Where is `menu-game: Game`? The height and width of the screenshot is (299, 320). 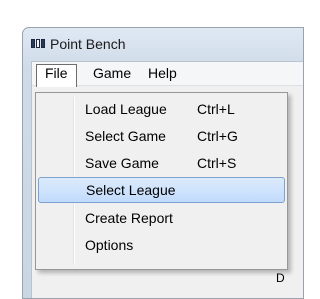 menu-game: Game is located at coordinates (112, 73).